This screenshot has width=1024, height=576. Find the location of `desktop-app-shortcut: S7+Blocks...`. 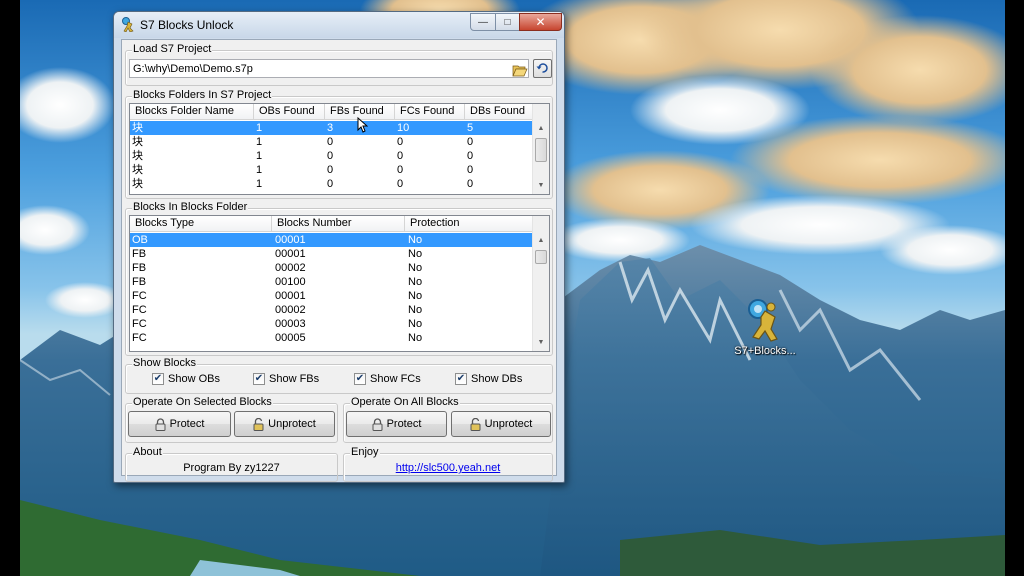

desktop-app-shortcut: S7+Blocks... is located at coordinates (765, 326).